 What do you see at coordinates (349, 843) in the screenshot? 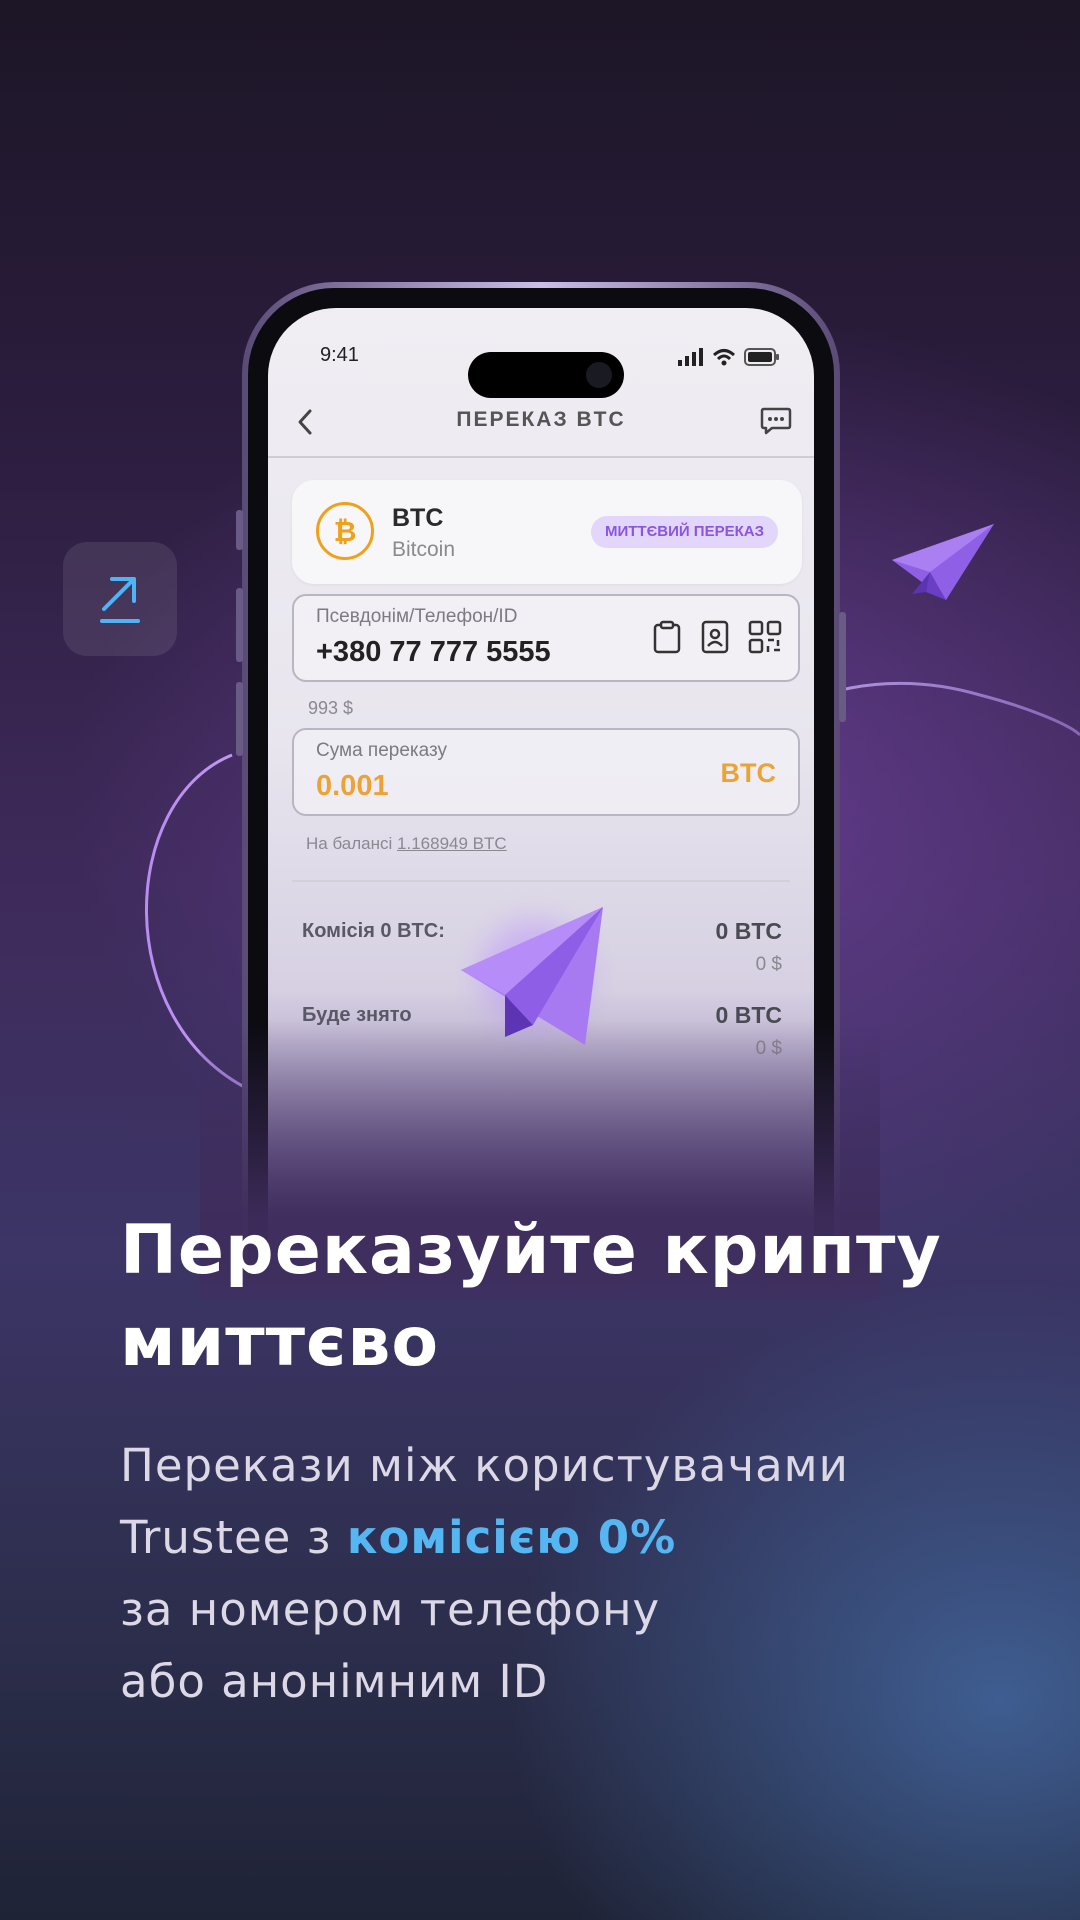
I see `balance-prefix: На балансі` at bounding box center [349, 843].